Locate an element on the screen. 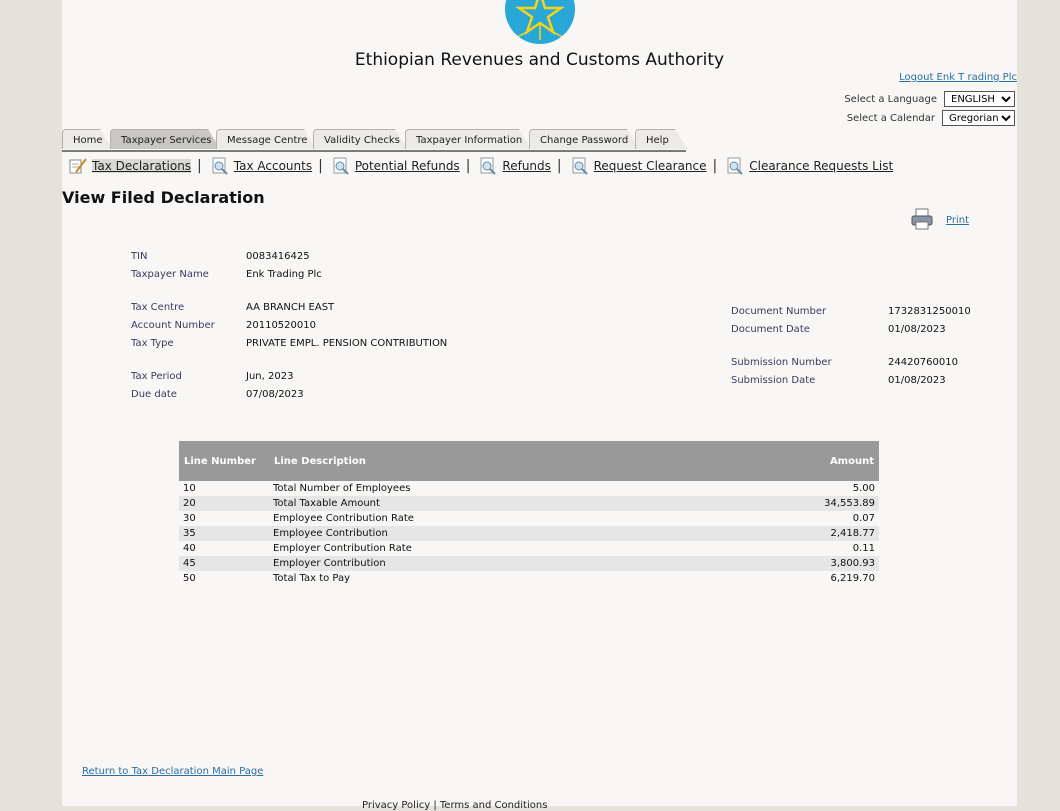 The image size is (1060, 811). col-line-number: Line Number is located at coordinates (224, 461).